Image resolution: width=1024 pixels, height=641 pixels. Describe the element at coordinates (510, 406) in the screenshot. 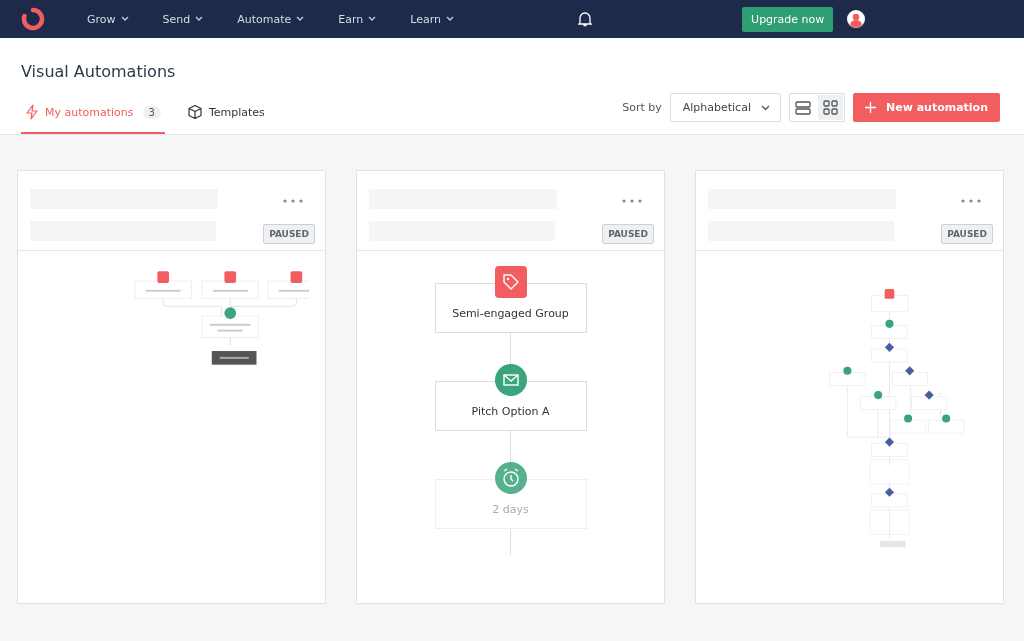

I see `flow-step: Pitch Option A` at that location.